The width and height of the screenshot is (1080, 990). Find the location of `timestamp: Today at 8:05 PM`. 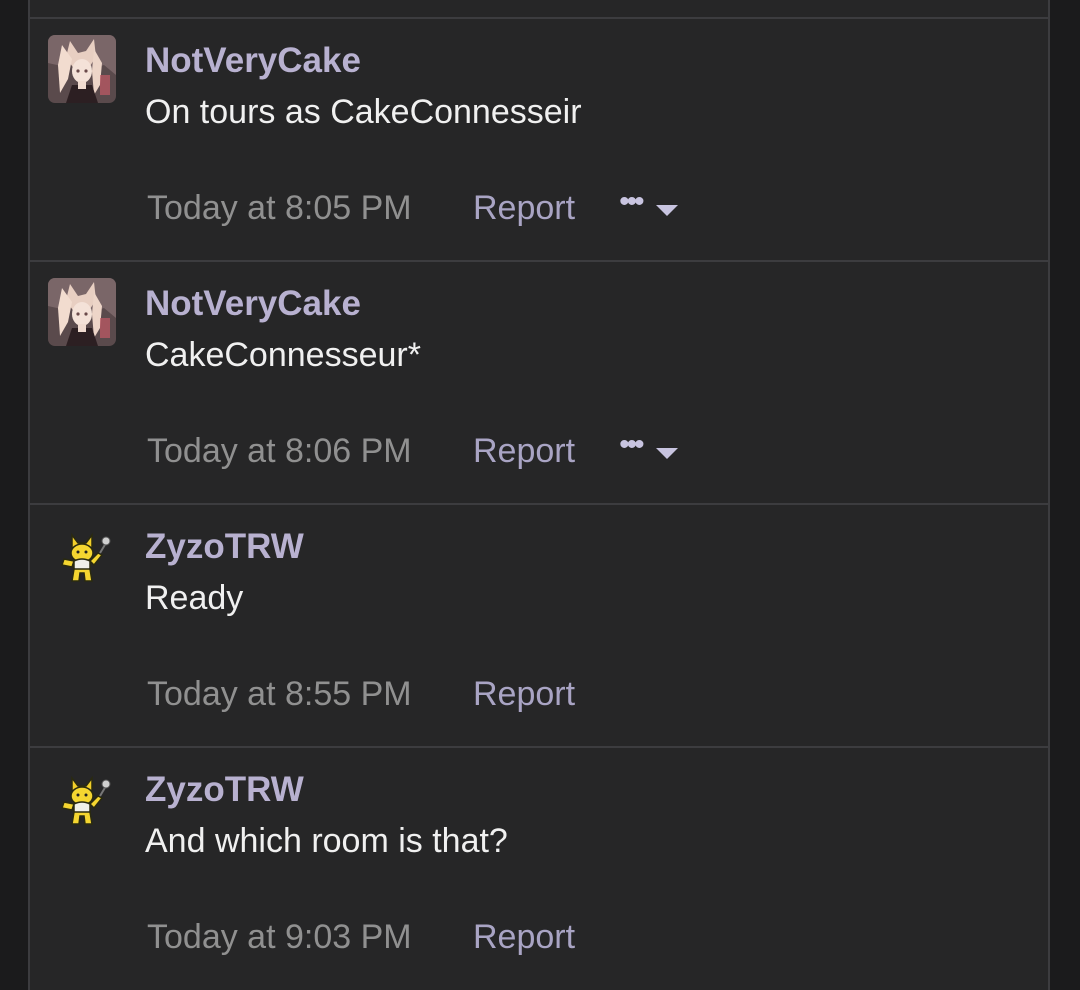

timestamp: Today at 8:05 PM is located at coordinates (310, 208).